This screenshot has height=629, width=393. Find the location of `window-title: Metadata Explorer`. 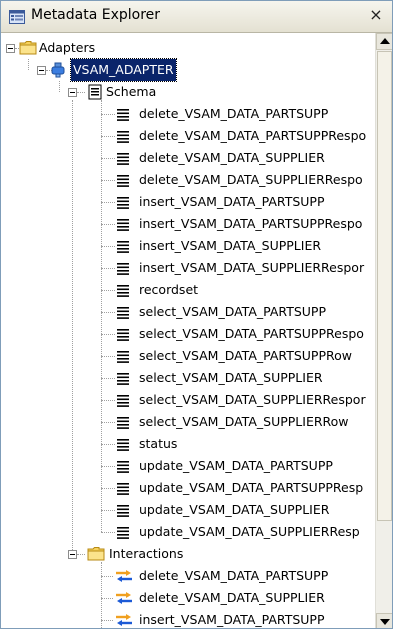

window-title: Metadata Explorer is located at coordinates (96, 15).